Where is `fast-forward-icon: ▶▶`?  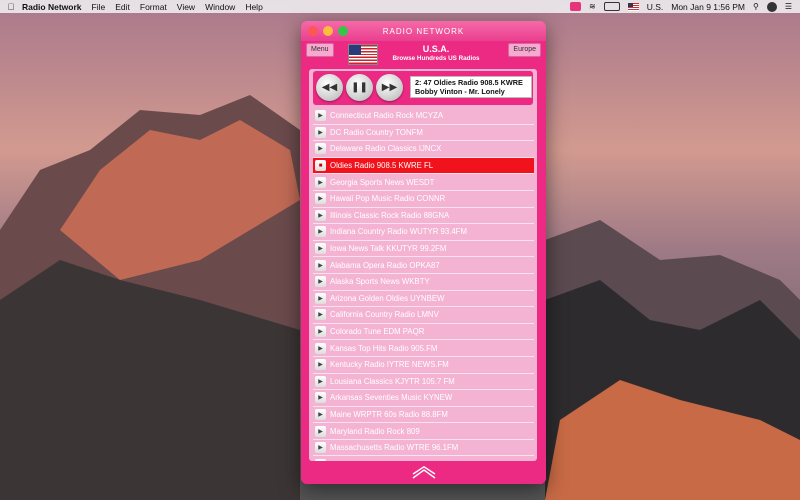 fast-forward-icon: ▶▶ is located at coordinates (389, 87).